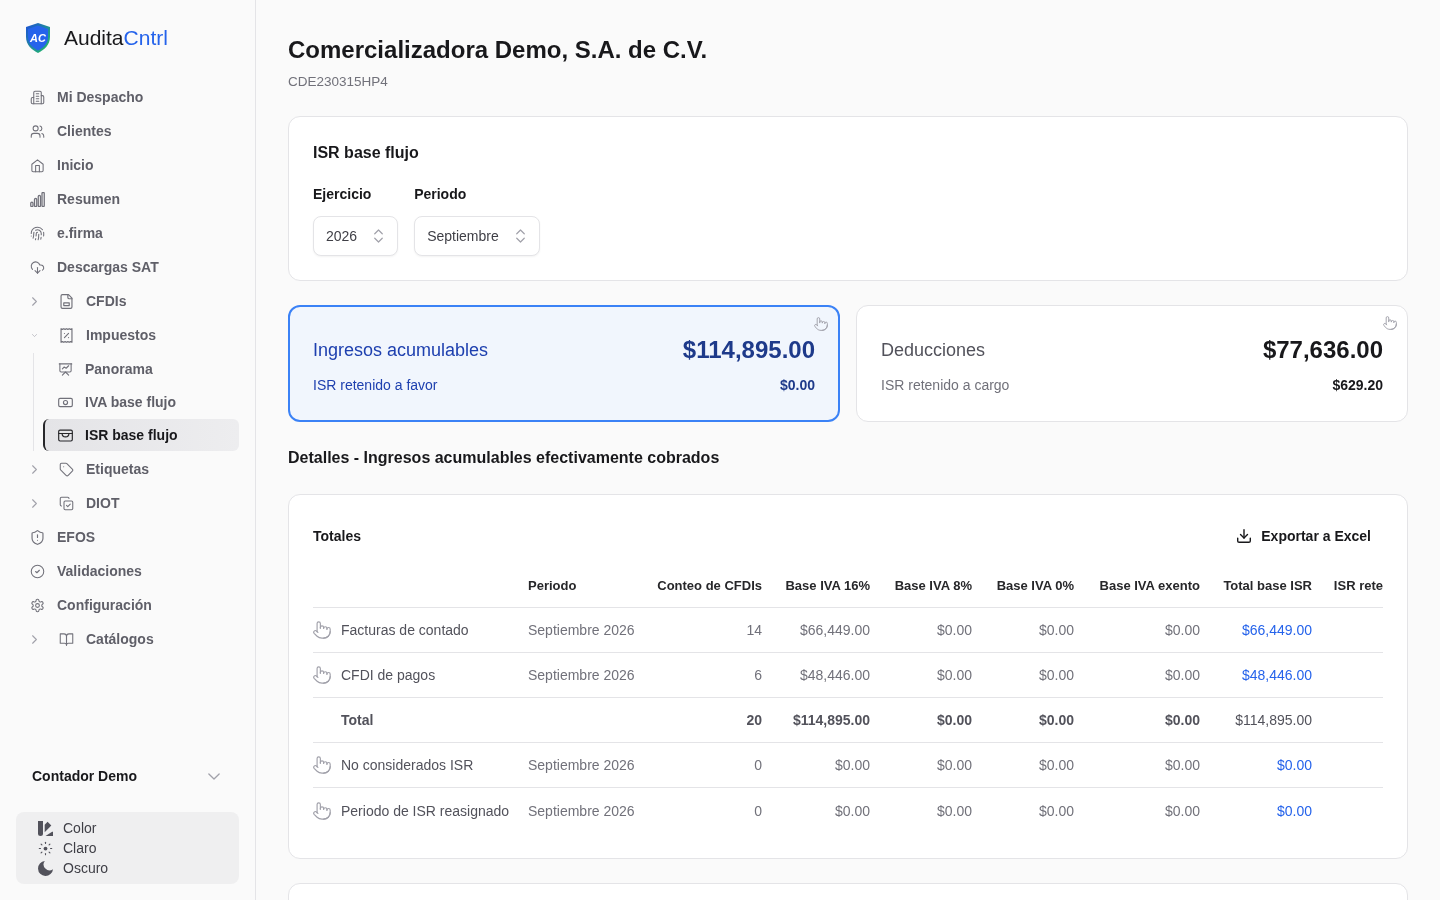 This screenshot has width=1440, height=900. I want to click on table-cell-text: $66,449.00, so click(834, 630).